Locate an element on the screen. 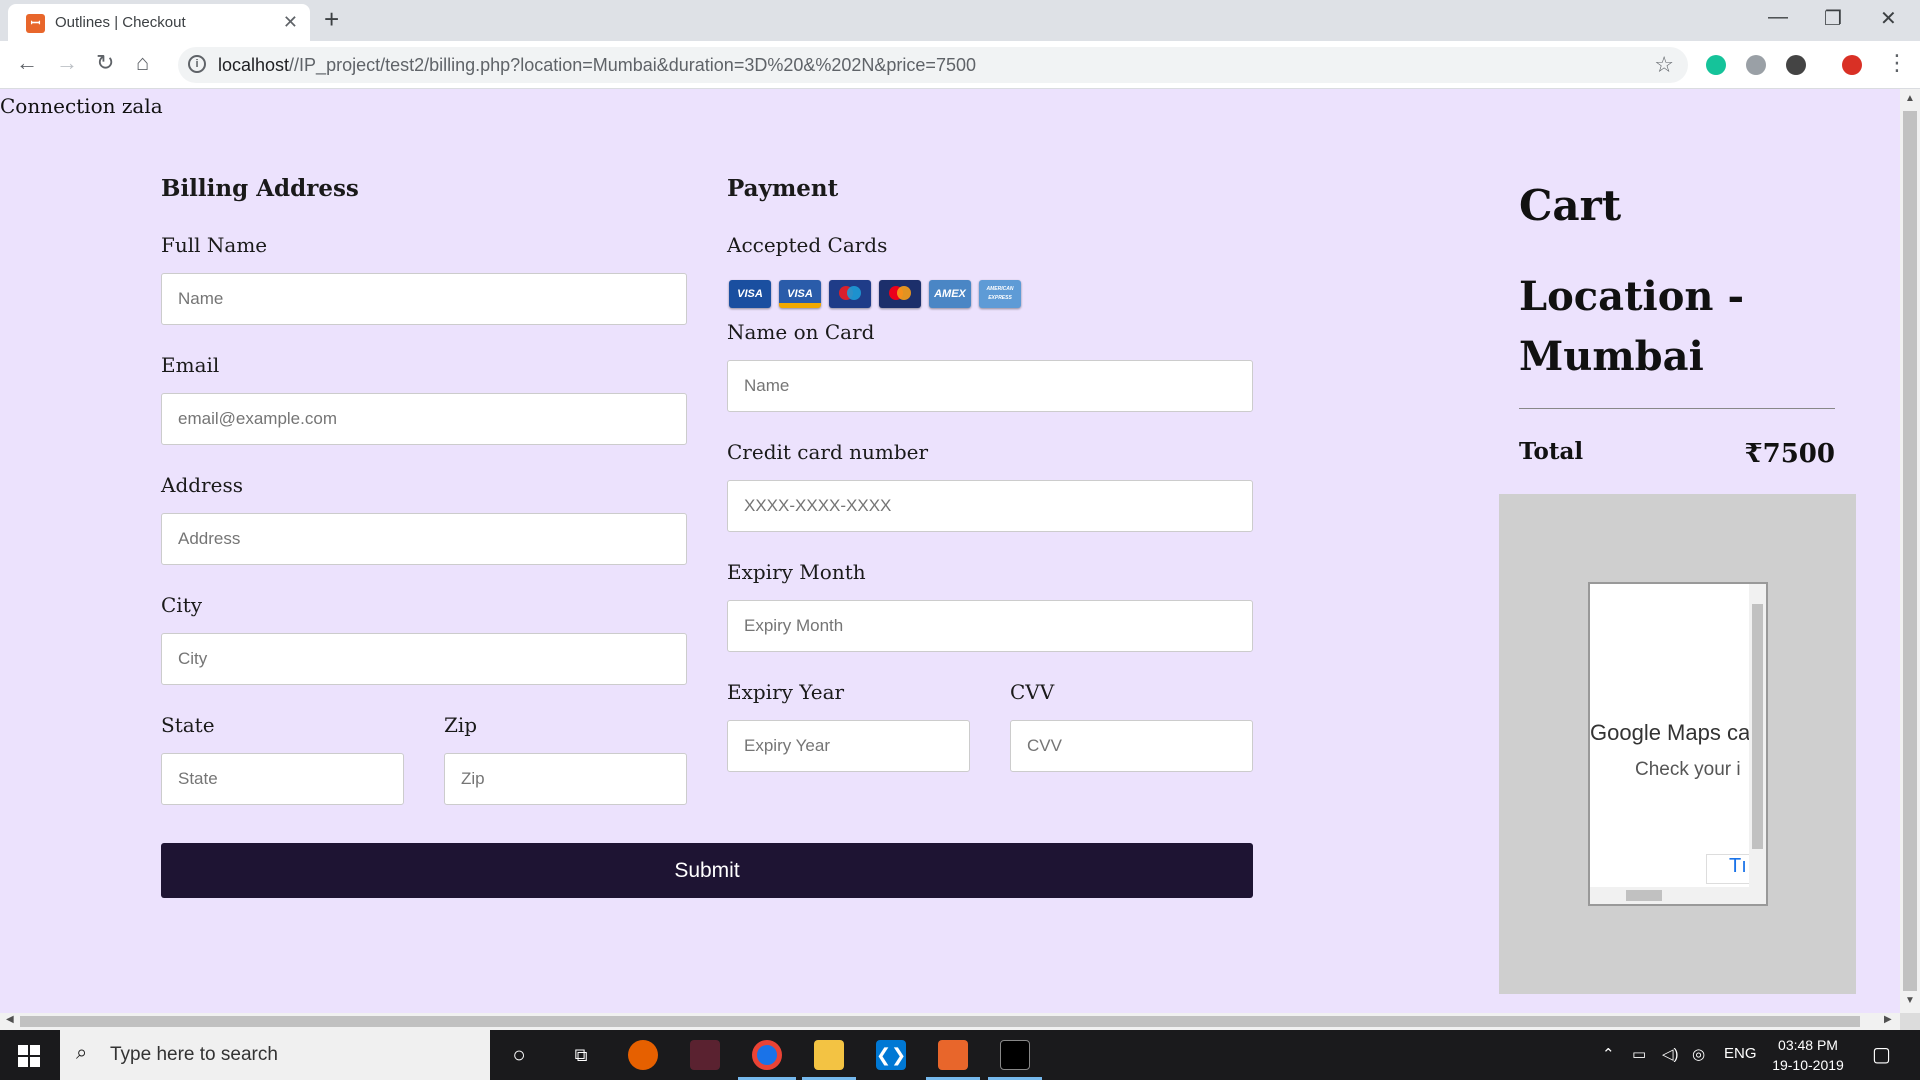 Image resolution: width=1920 pixels, height=1080 pixels. tab-title: Outlines | Checkout is located at coordinates (120, 22).